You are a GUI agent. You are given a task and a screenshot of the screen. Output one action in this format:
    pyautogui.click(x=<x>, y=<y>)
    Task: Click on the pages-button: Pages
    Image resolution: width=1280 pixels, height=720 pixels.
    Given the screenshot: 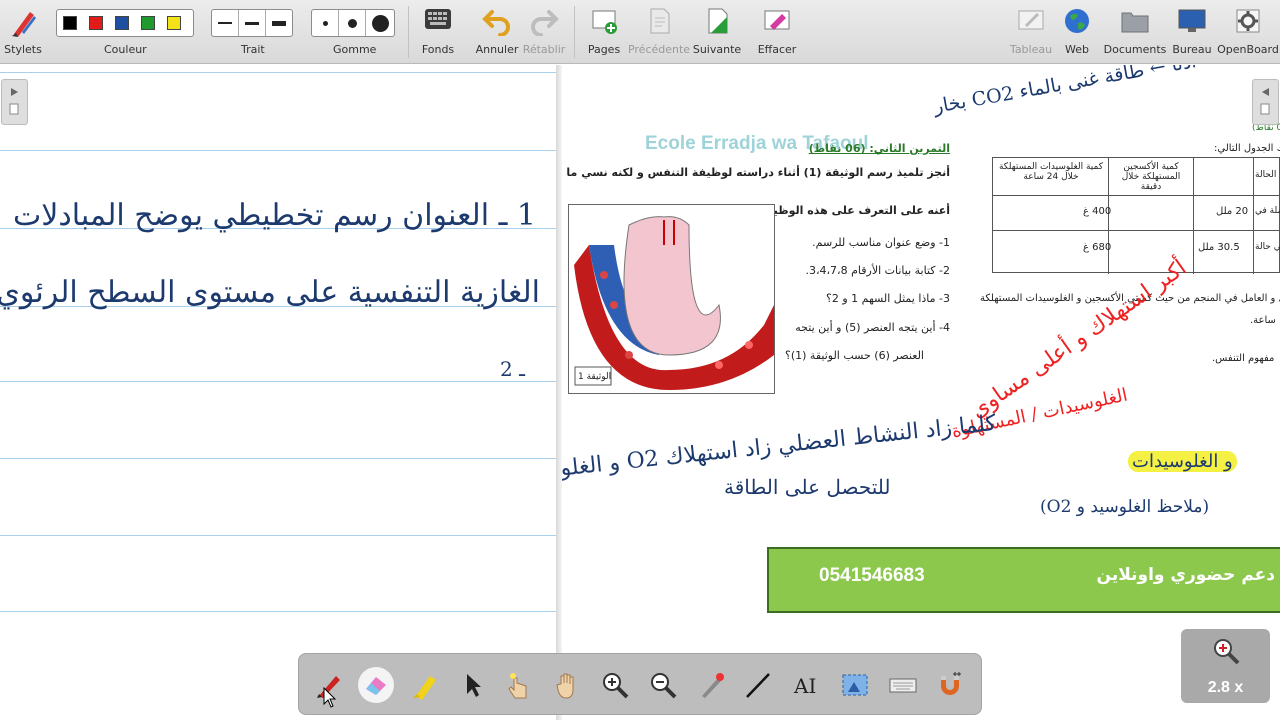 What is the action you would take?
    pyautogui.click(x=604, y=32)
    